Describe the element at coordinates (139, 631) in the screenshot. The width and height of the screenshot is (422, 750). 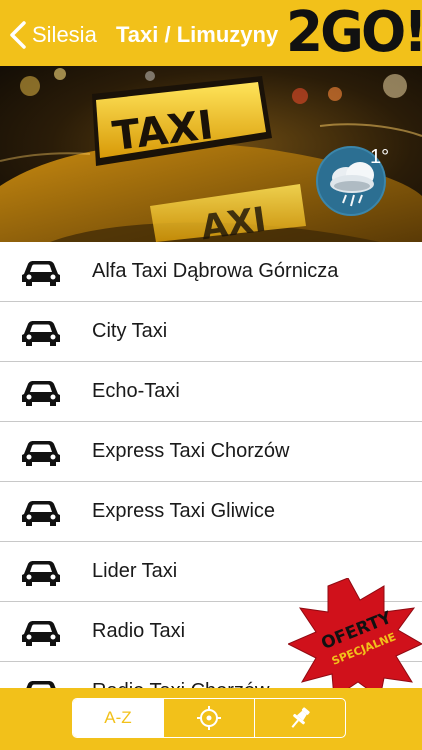
I see `list-item-label: Radio Taxi` at that location.